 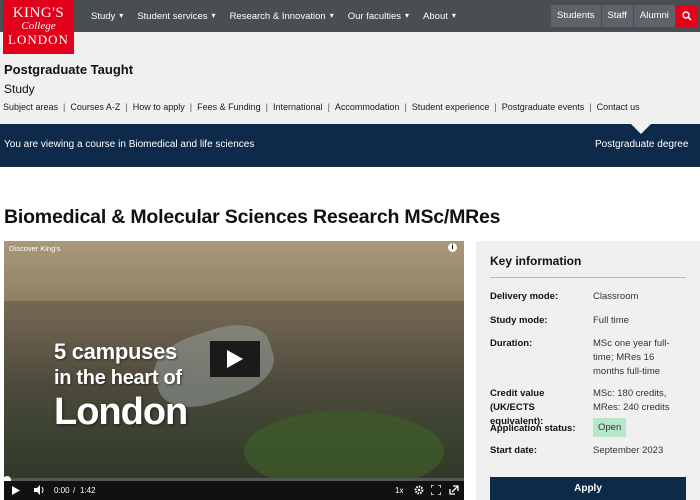 I want to click on playback-speed-button: 1x, so click(x=399, y=490).